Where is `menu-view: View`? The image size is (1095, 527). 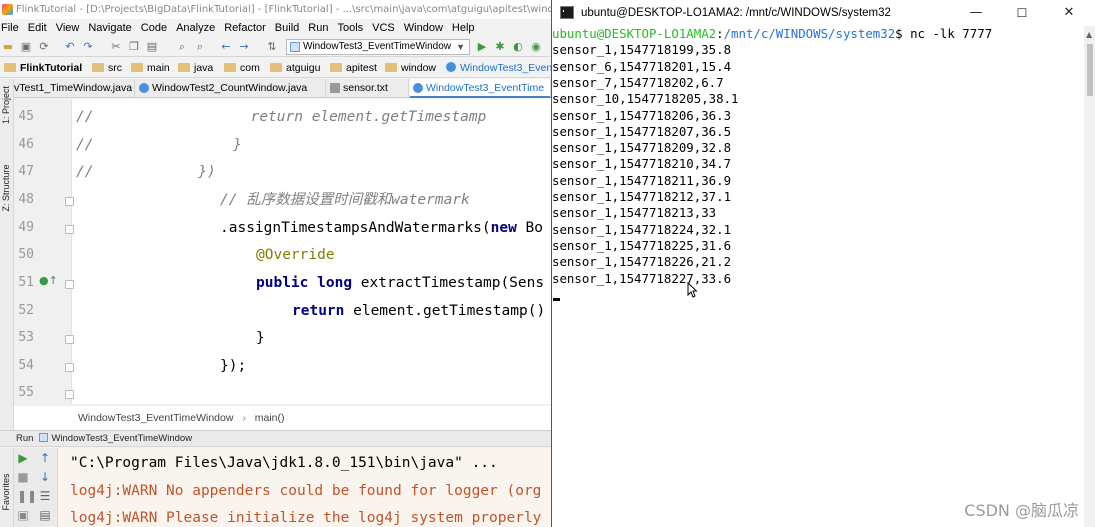
menu-view: View is located at coordinates (68, 28).